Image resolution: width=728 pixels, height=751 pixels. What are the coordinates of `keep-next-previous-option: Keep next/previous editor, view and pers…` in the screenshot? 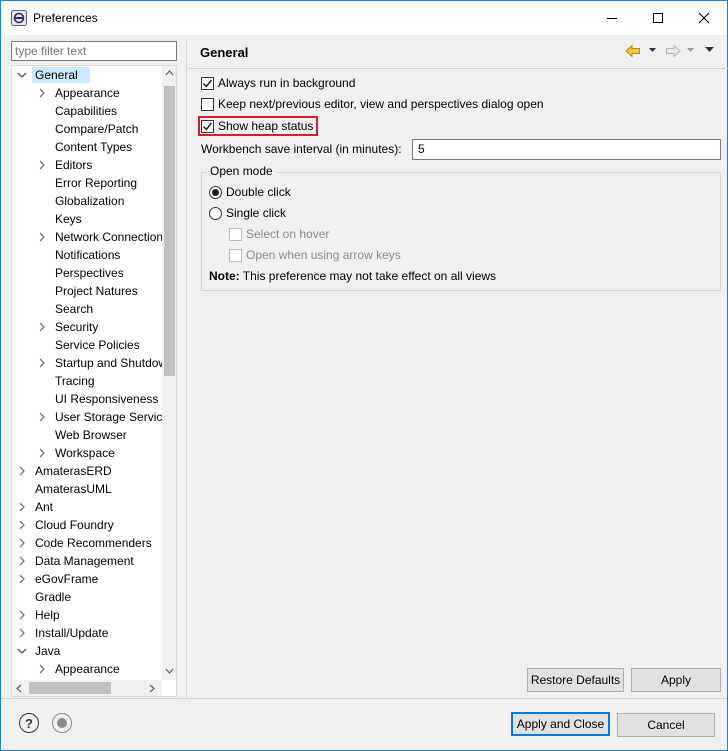 It's located at (372, 104).